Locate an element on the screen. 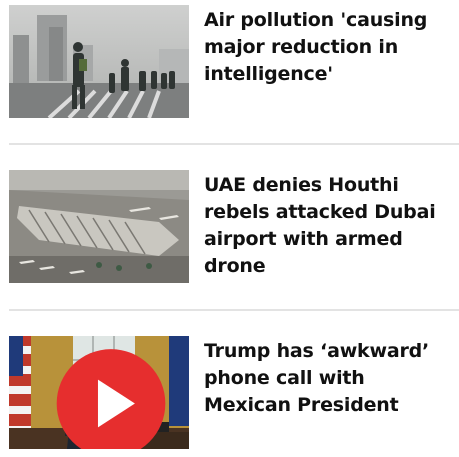  story-thumbnail-airport is located at coordinates (99, 226).